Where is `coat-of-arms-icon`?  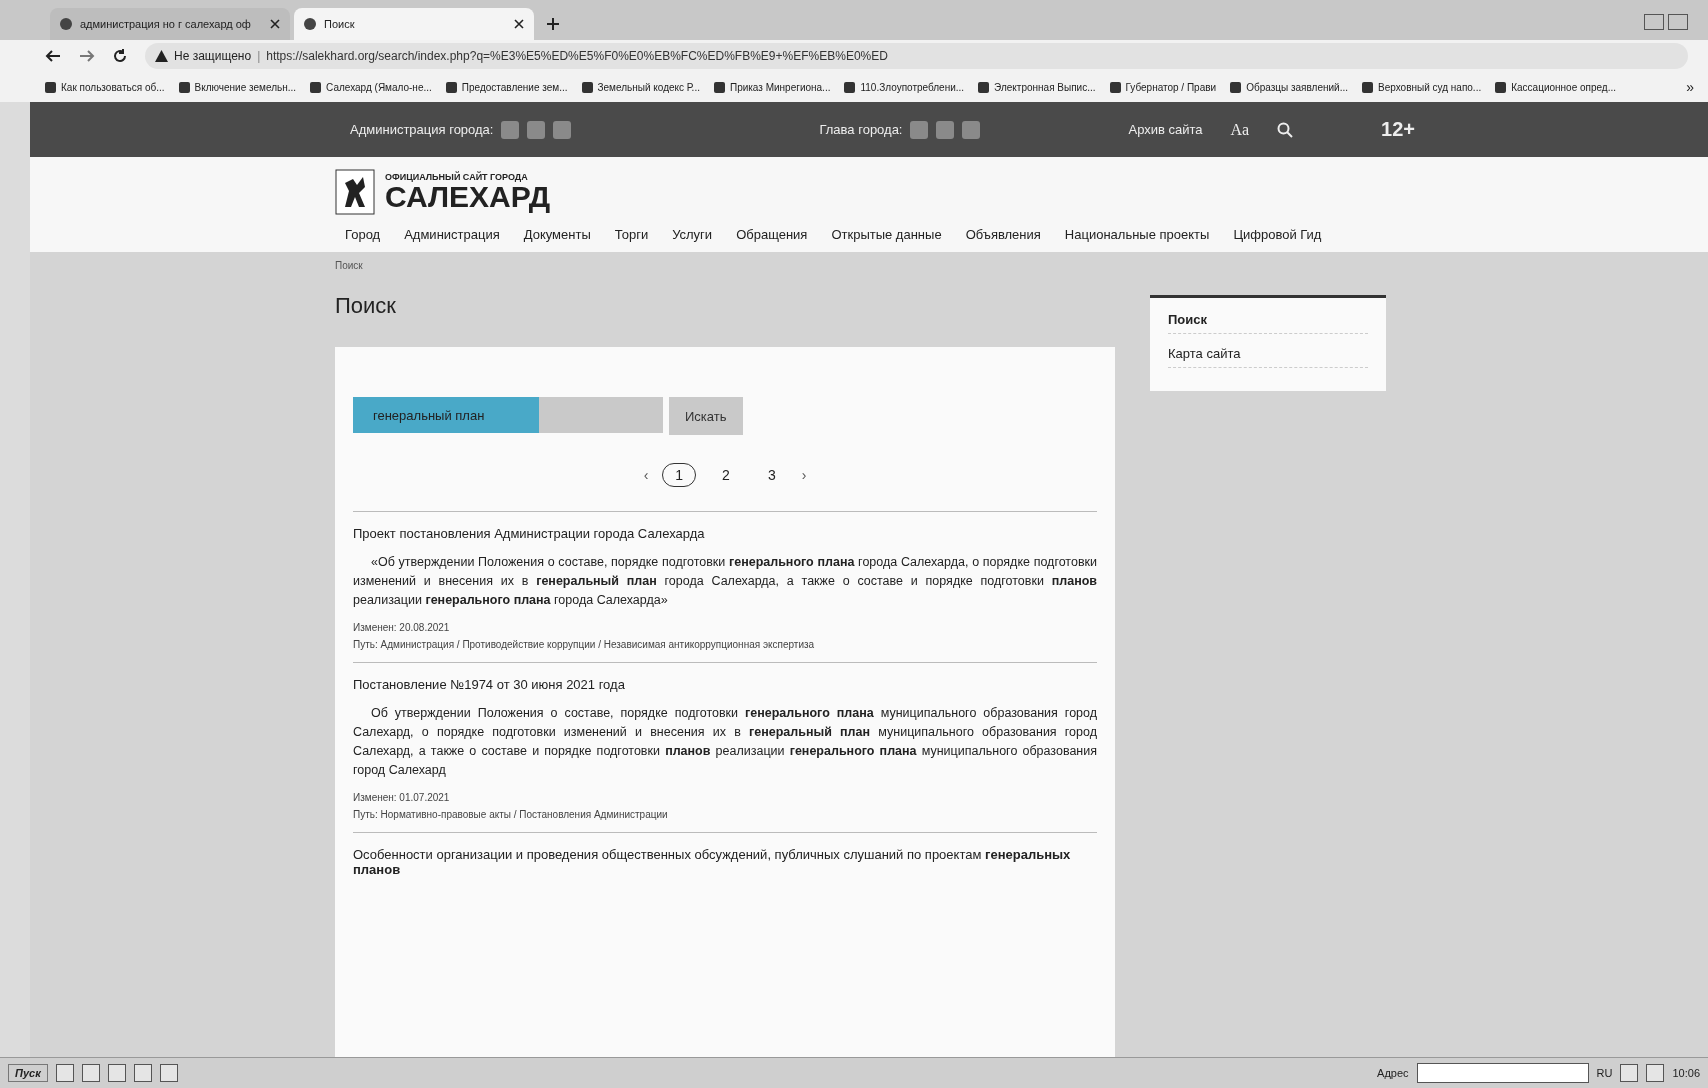 coat-of-arms-icon is located at coordinates (355, 192).